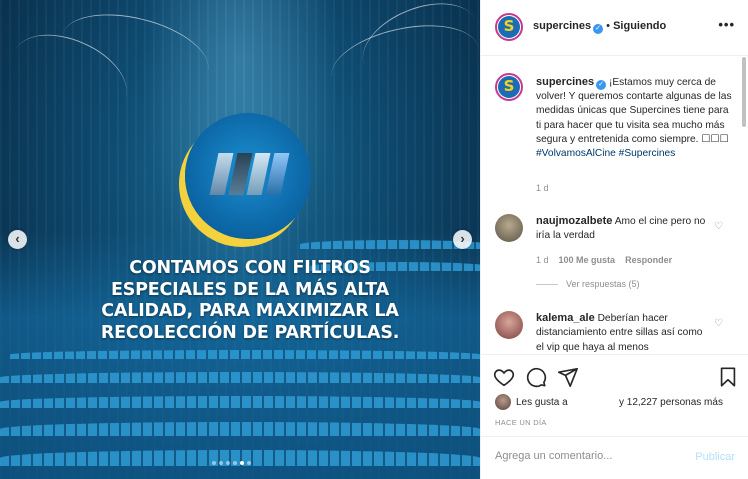 This screenshot has width=748, height=479. I want to click on carousel-indicator, so click(231, 463).